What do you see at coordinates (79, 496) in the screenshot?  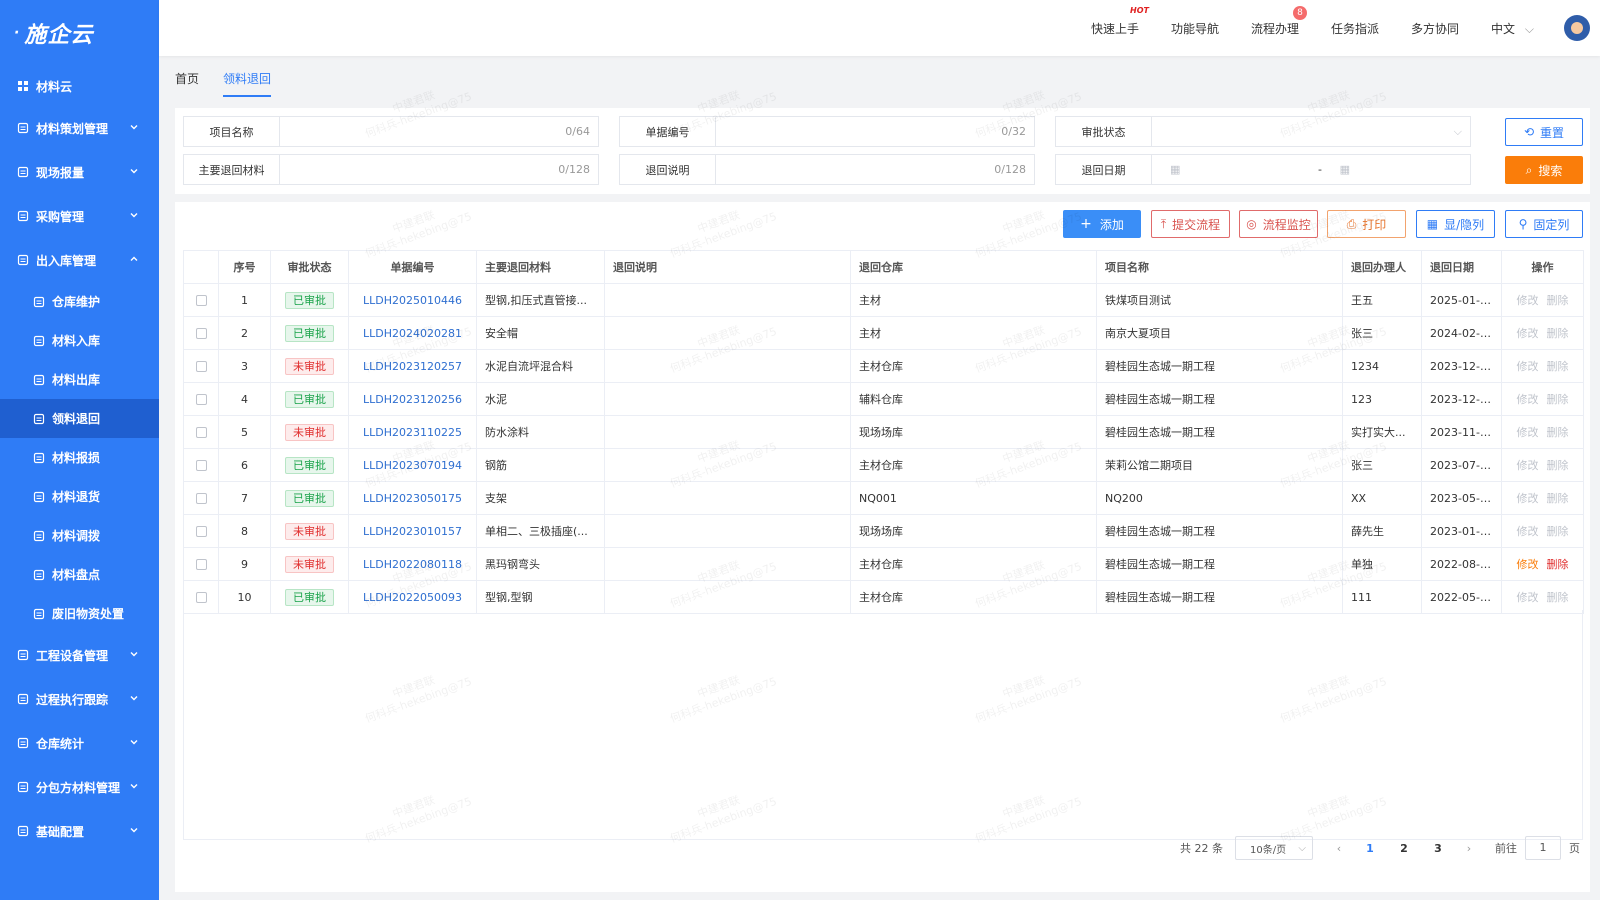 I see `sidebar-subitem-5: 材料退货` at bounding box center [79, 496].